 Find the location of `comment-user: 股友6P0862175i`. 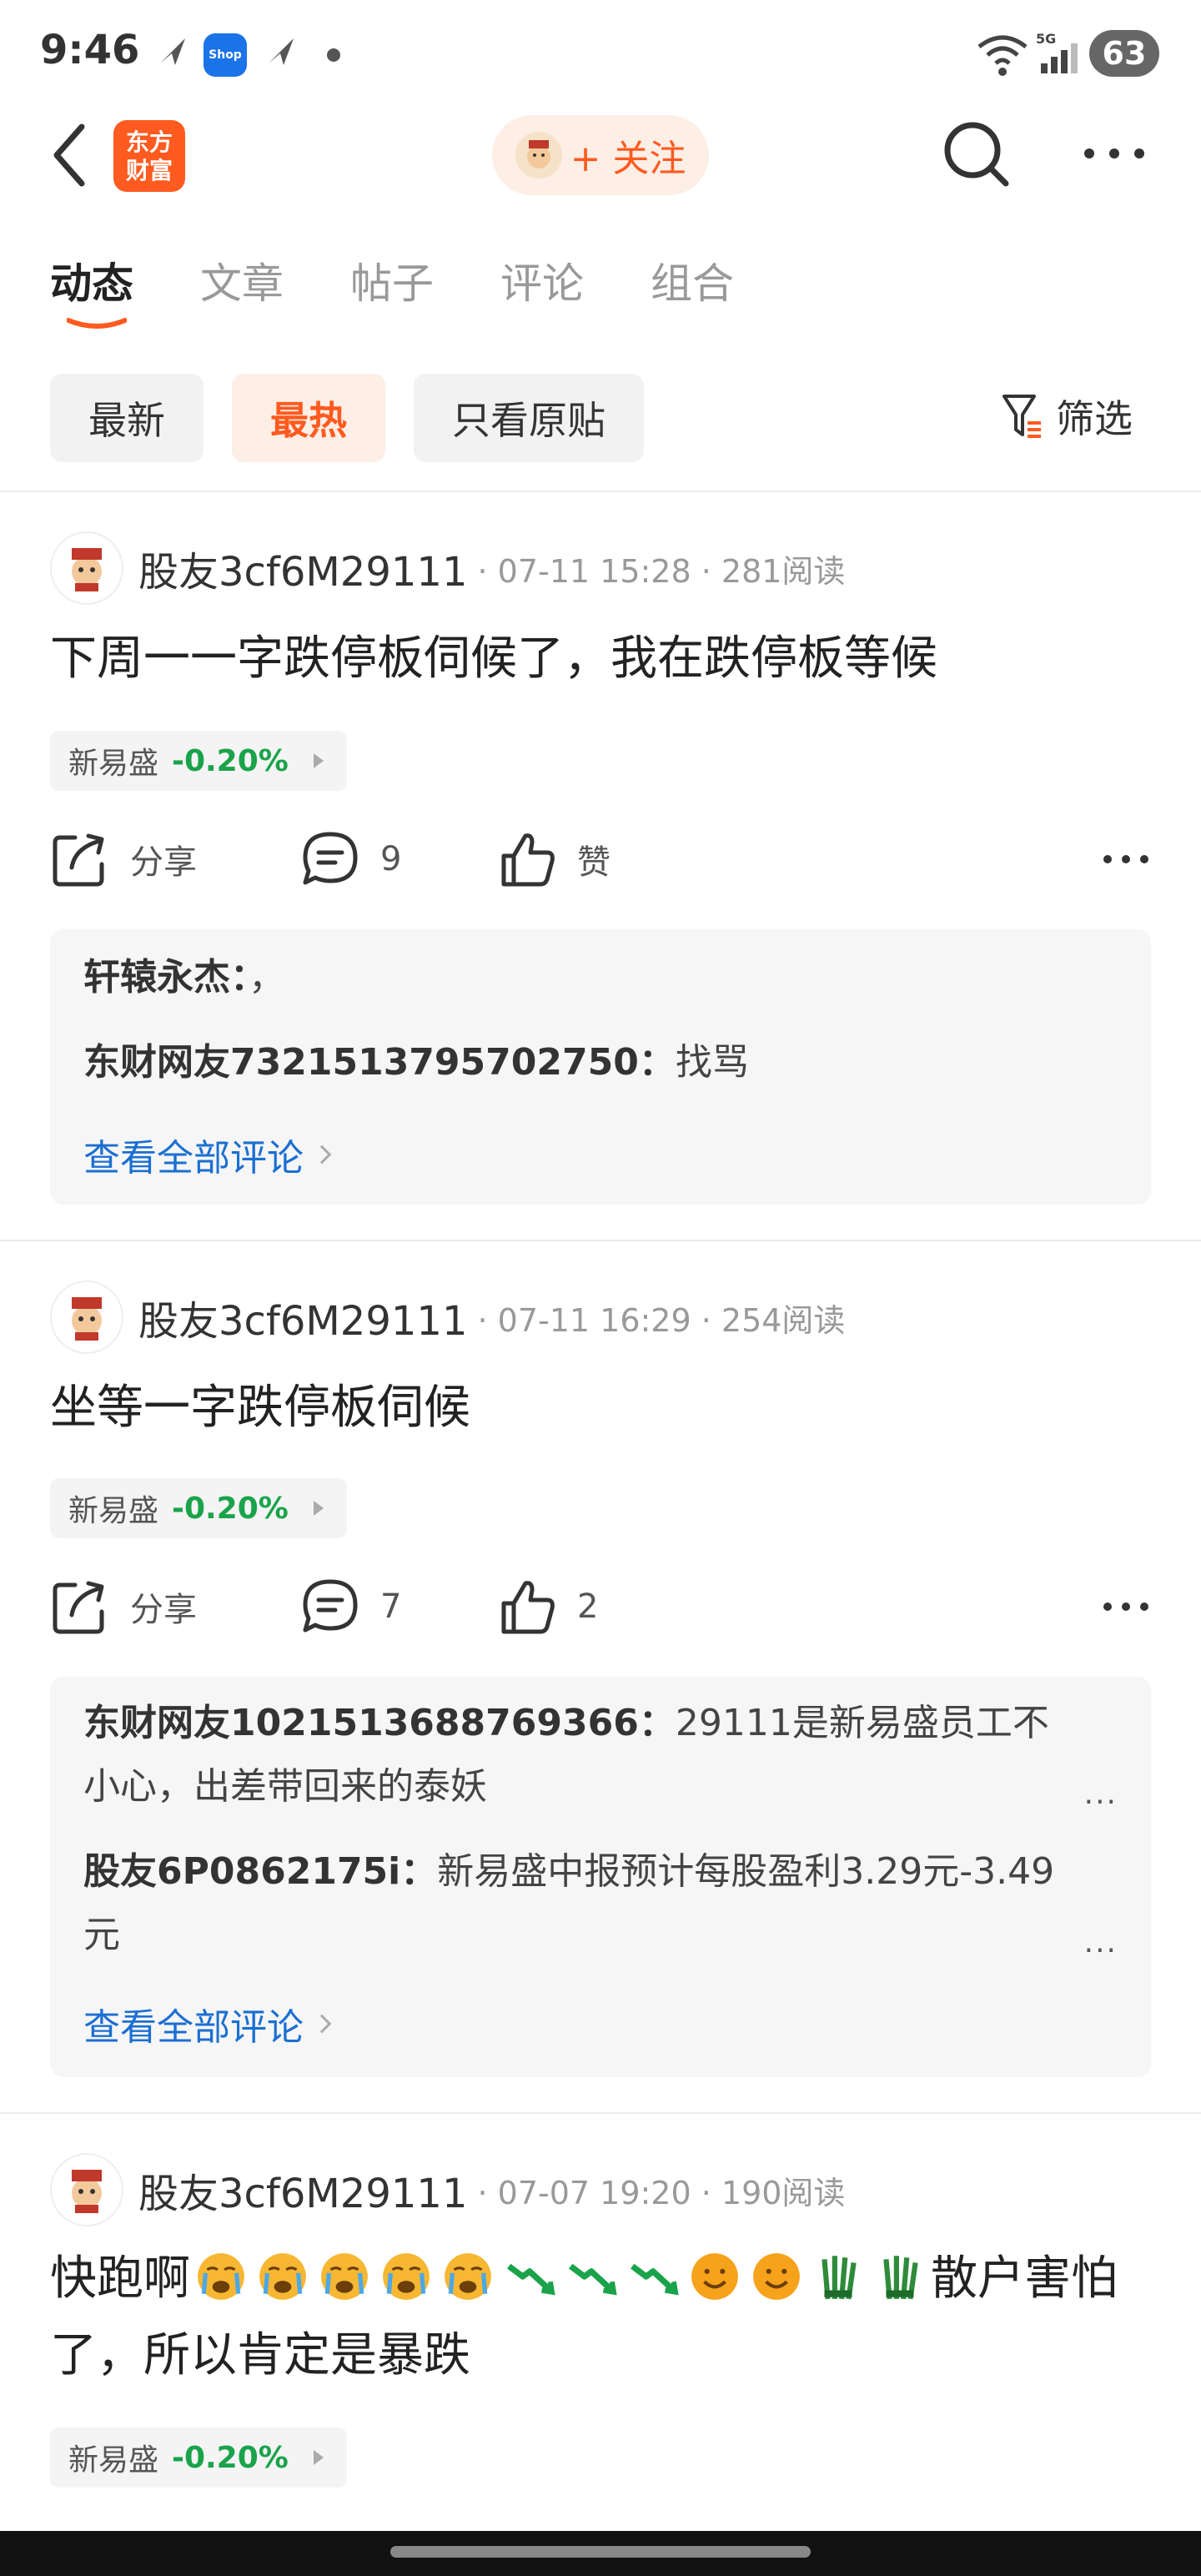

comment-user: 股友6P0862175i is located at coordinates (242, 1871).